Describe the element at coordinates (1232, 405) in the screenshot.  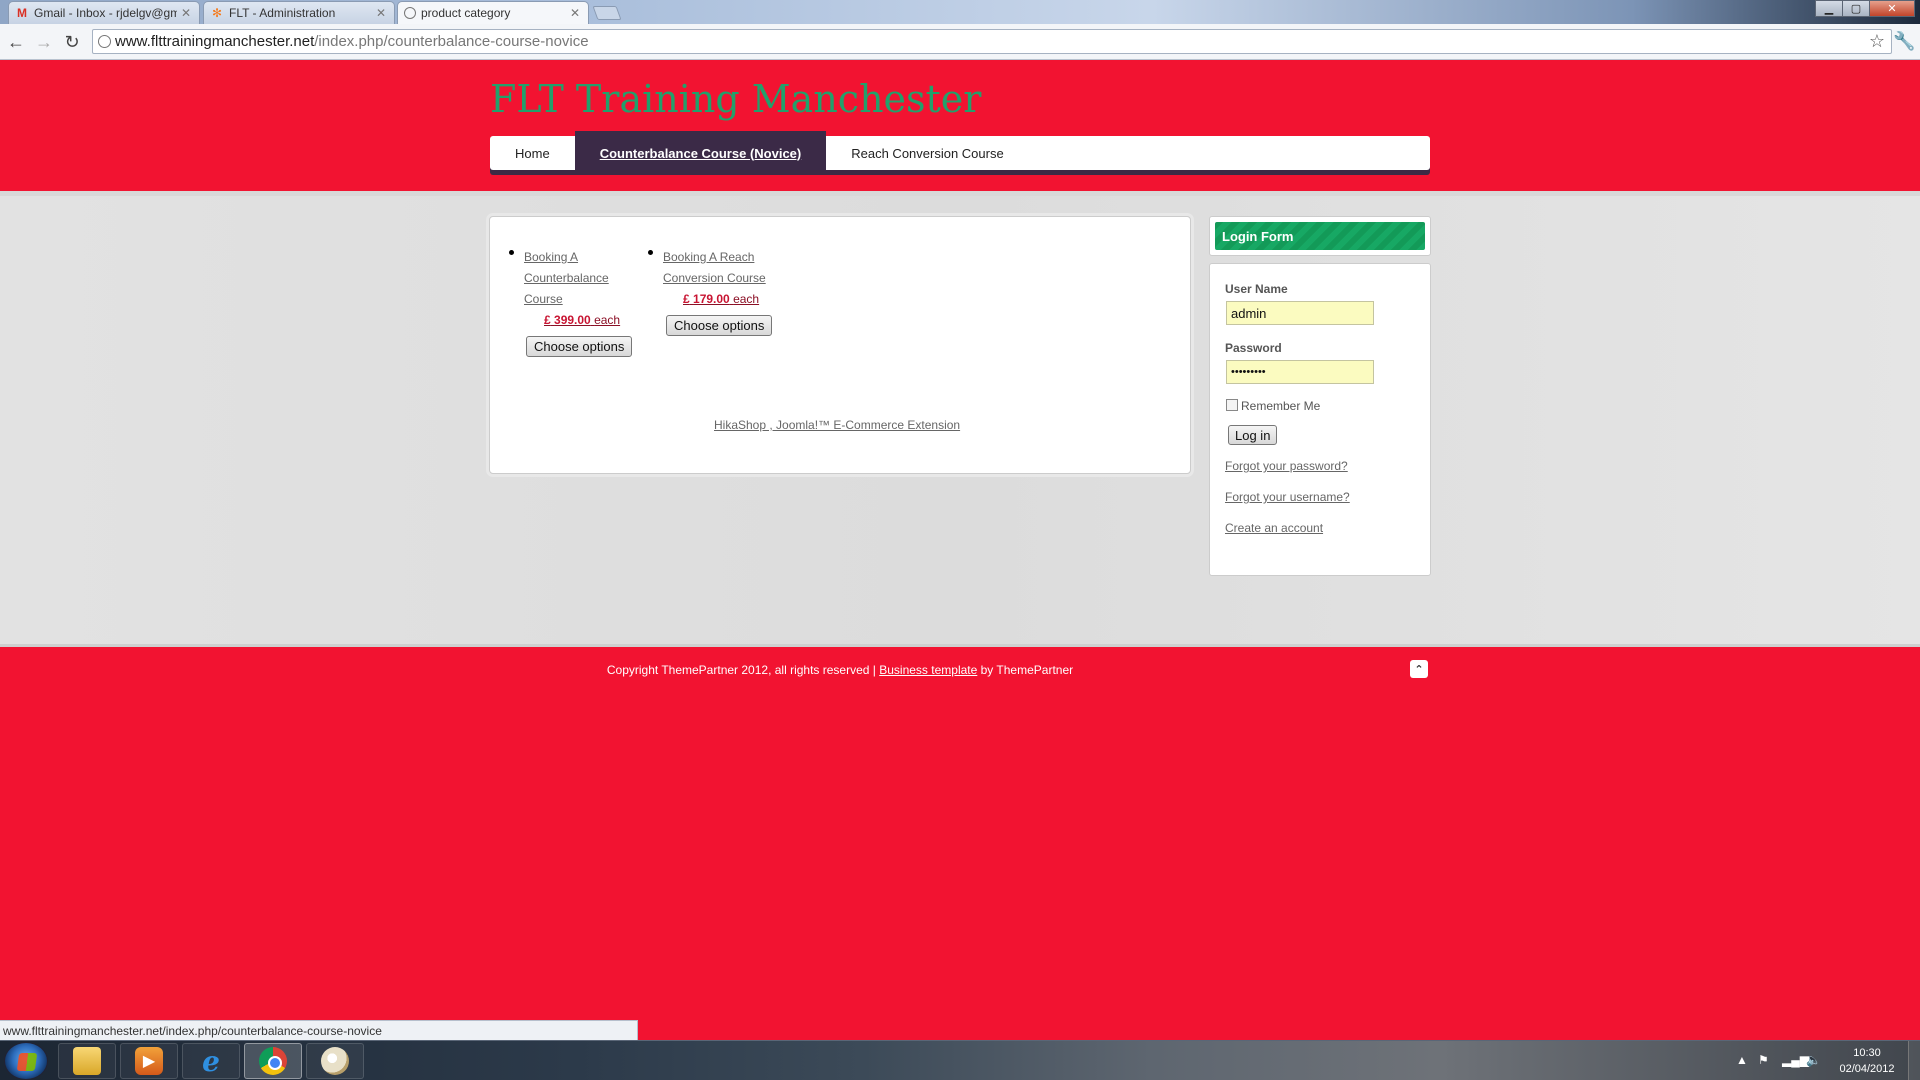
I see `remember-me-checkbox` at that location.